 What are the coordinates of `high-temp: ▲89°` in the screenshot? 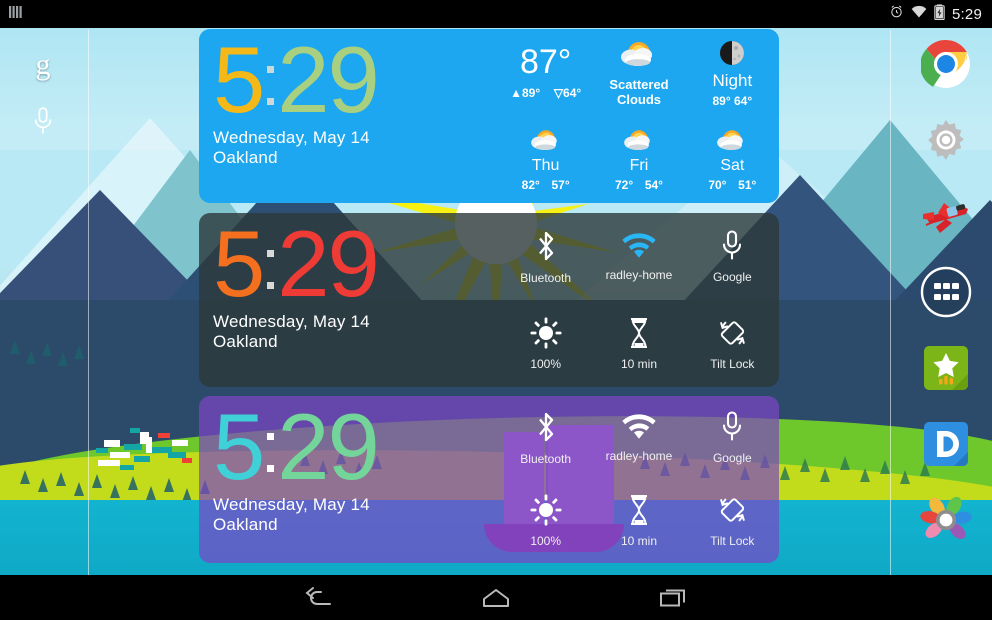 It's located at (525, 93).